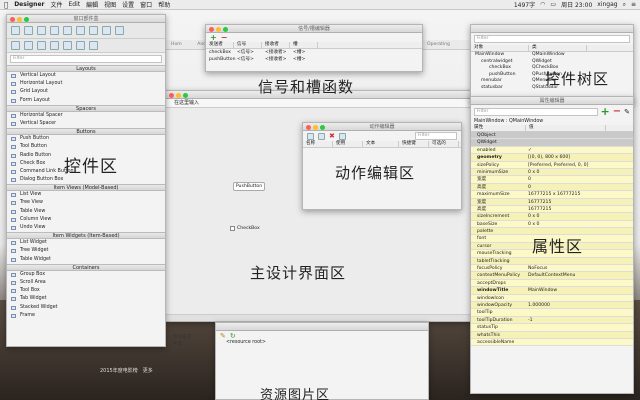 This screenshot has height=400, width=640. I want to click on property-value: ✓, so click(579, 150).